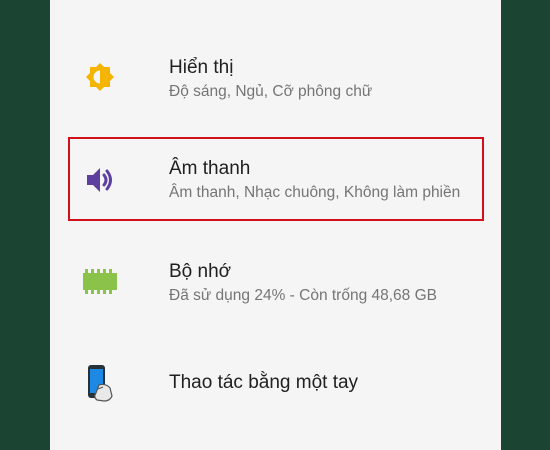 This screenshot has height=450, width=550. I want to click on settings-item-title: Hiển thị, so click(201, 67).